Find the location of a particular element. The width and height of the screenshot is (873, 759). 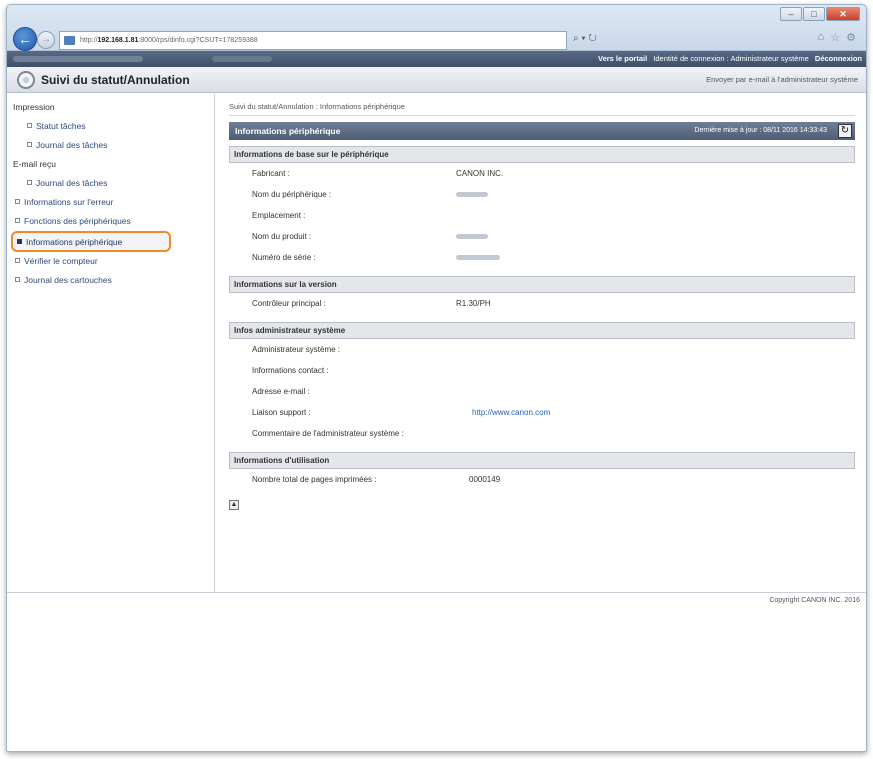

label: Liaison support : is located at coordinates (281, 412).